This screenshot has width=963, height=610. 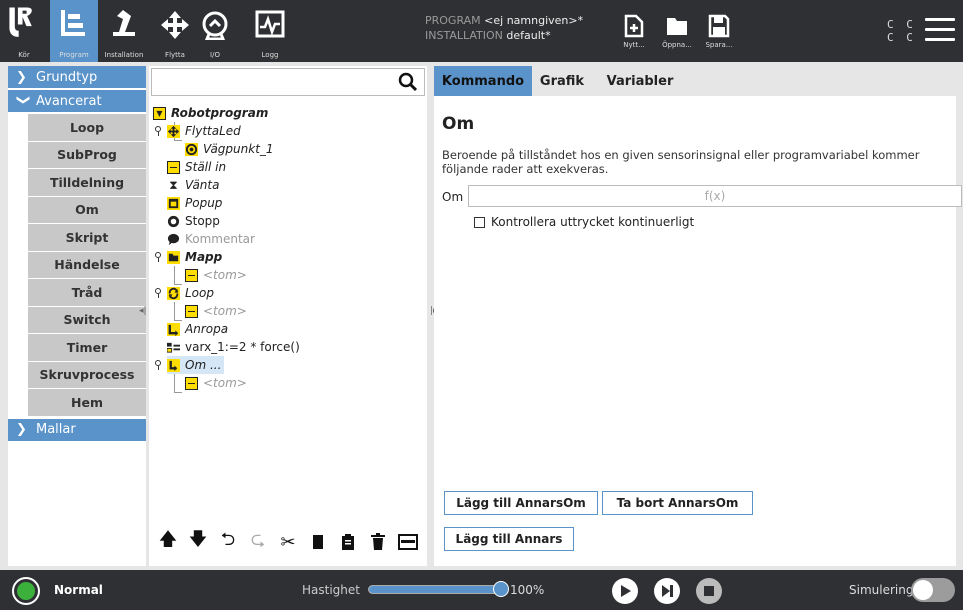 I want to click on tree-search-input, so click(x=288, y=82).